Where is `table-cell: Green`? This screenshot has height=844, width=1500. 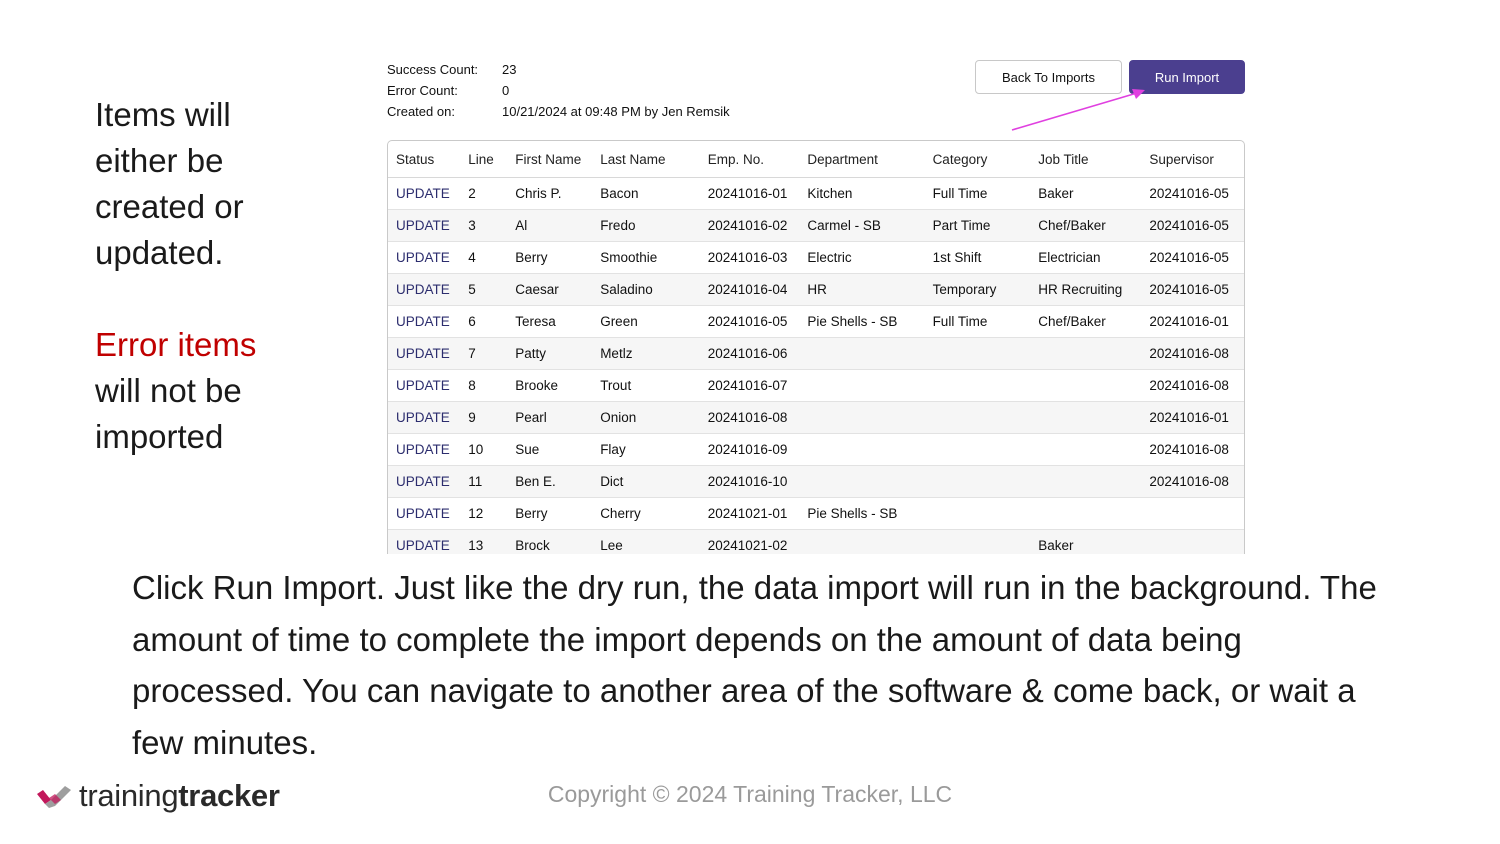 table-cell: Green is located at coordinates (646, 321).